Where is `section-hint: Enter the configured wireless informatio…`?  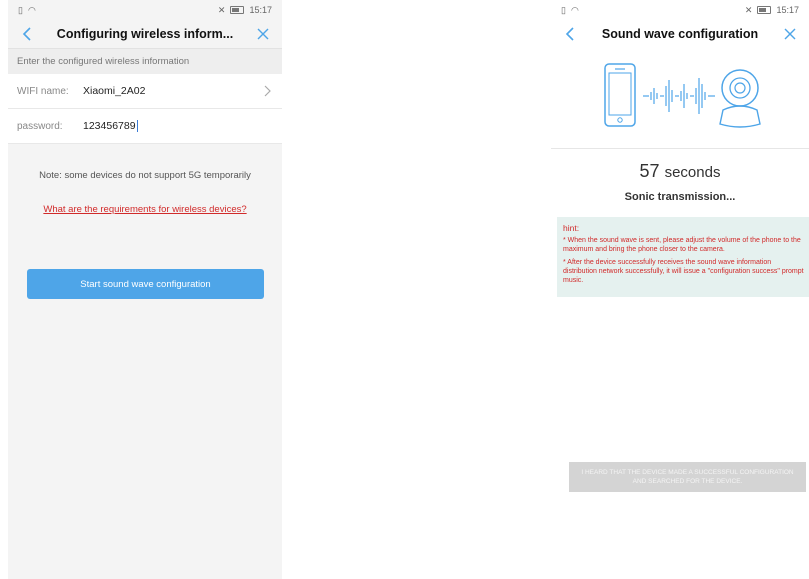 section-hint: Enter the configured wireless informatio… is located at coordinates (145, 61).